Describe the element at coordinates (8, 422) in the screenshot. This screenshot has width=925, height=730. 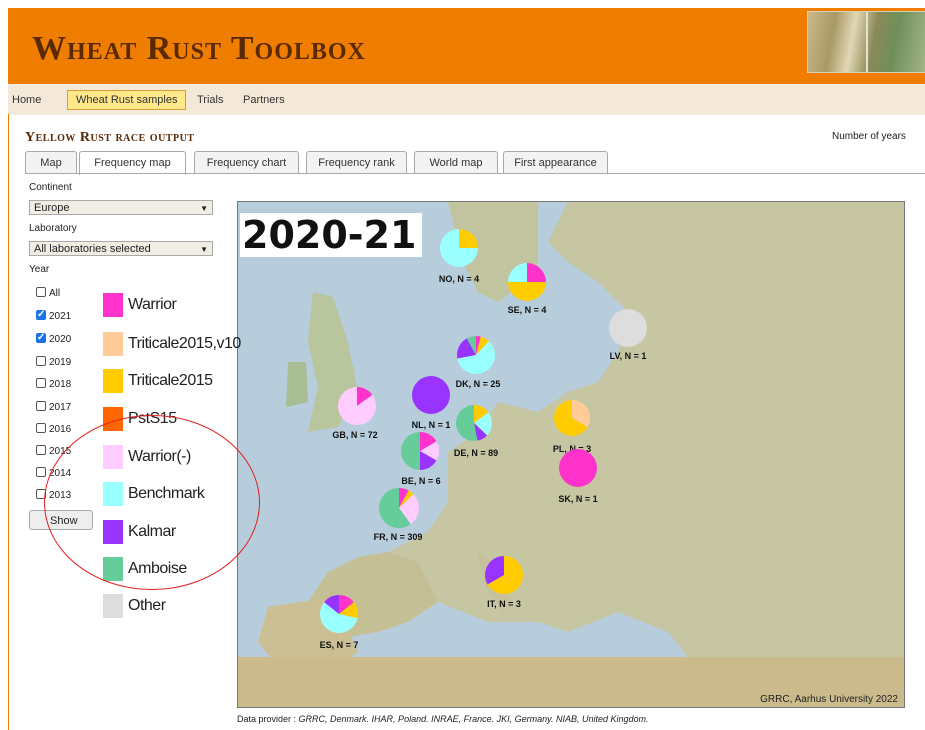
I see `left-border` at that location.